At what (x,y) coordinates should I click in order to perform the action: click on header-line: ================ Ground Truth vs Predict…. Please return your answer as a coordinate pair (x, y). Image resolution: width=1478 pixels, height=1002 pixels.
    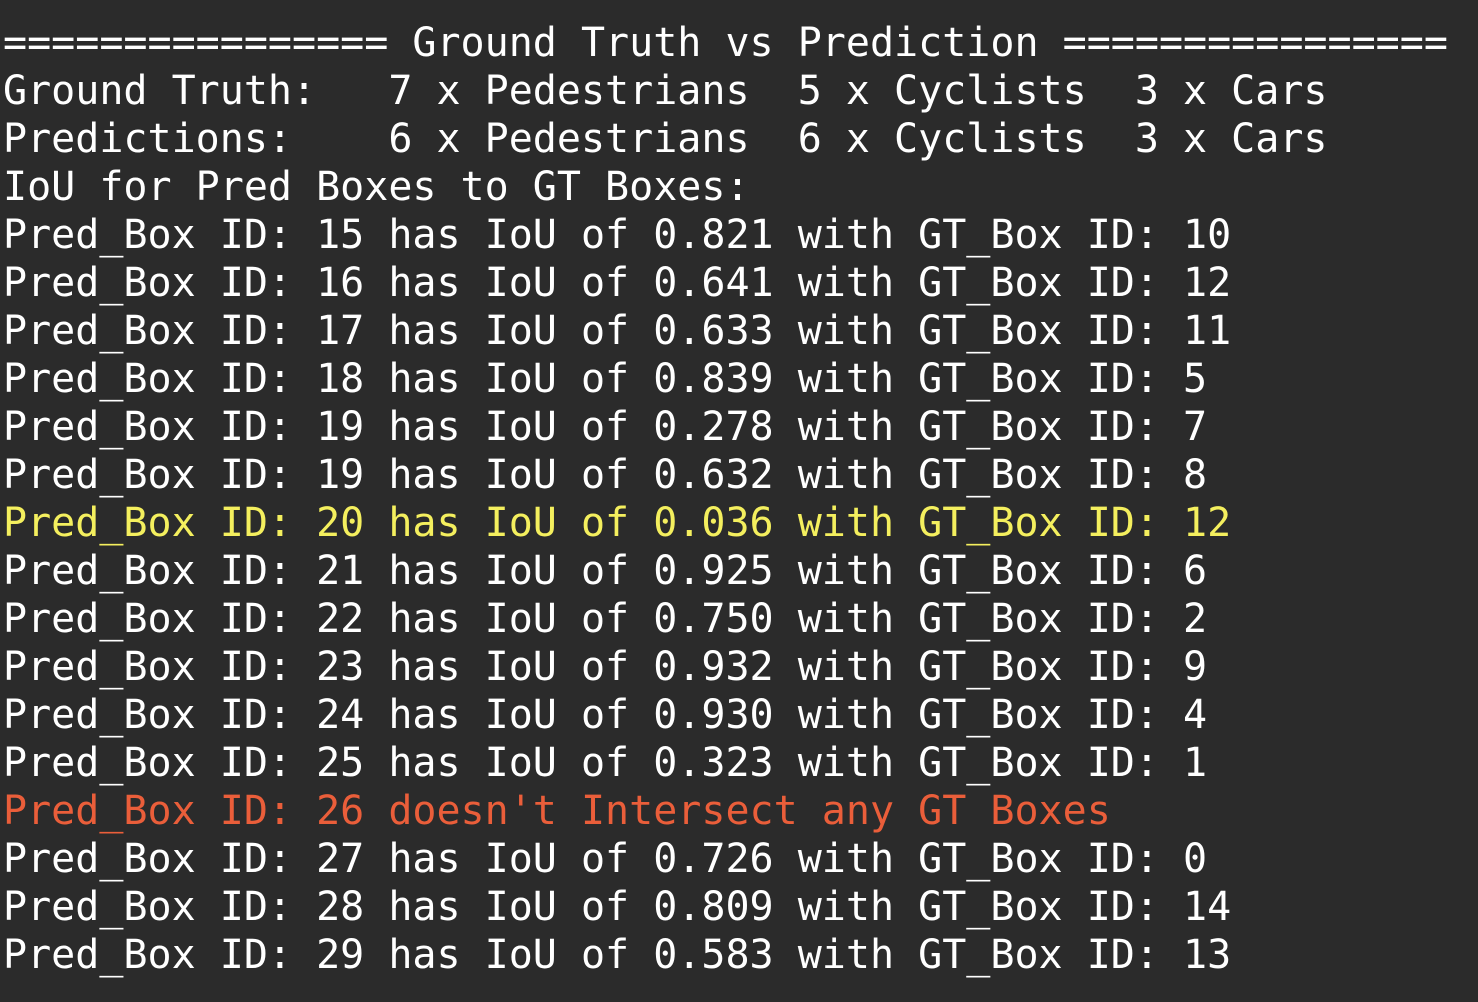
    Looking at the image, I should click on (725, 43).